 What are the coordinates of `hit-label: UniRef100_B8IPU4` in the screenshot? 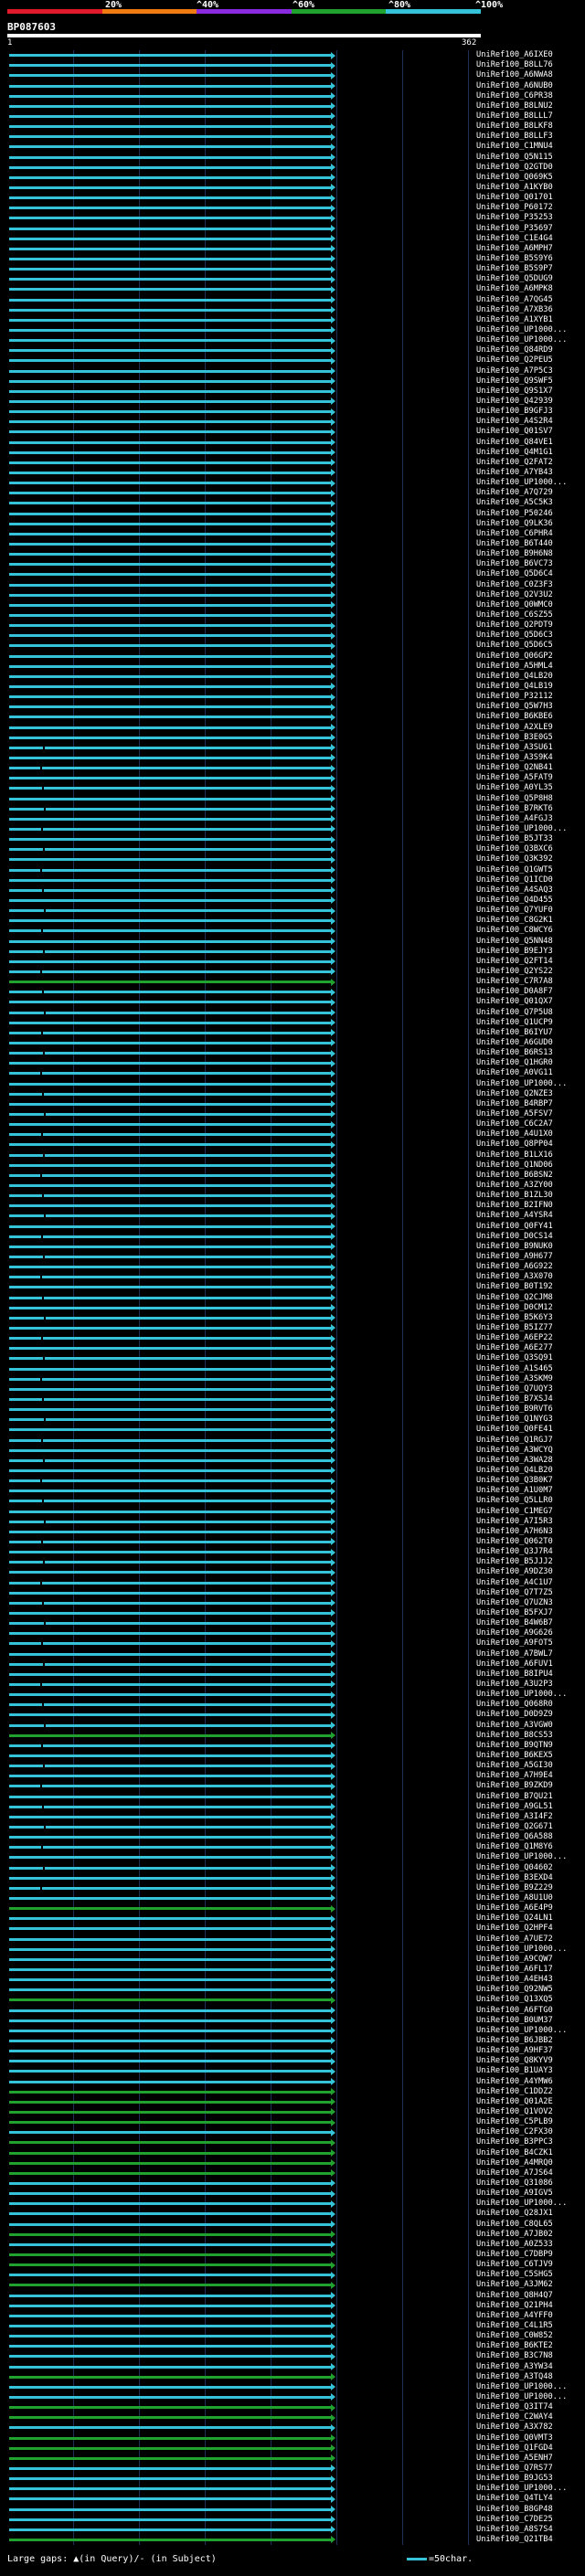 It's located at (514, 1674).